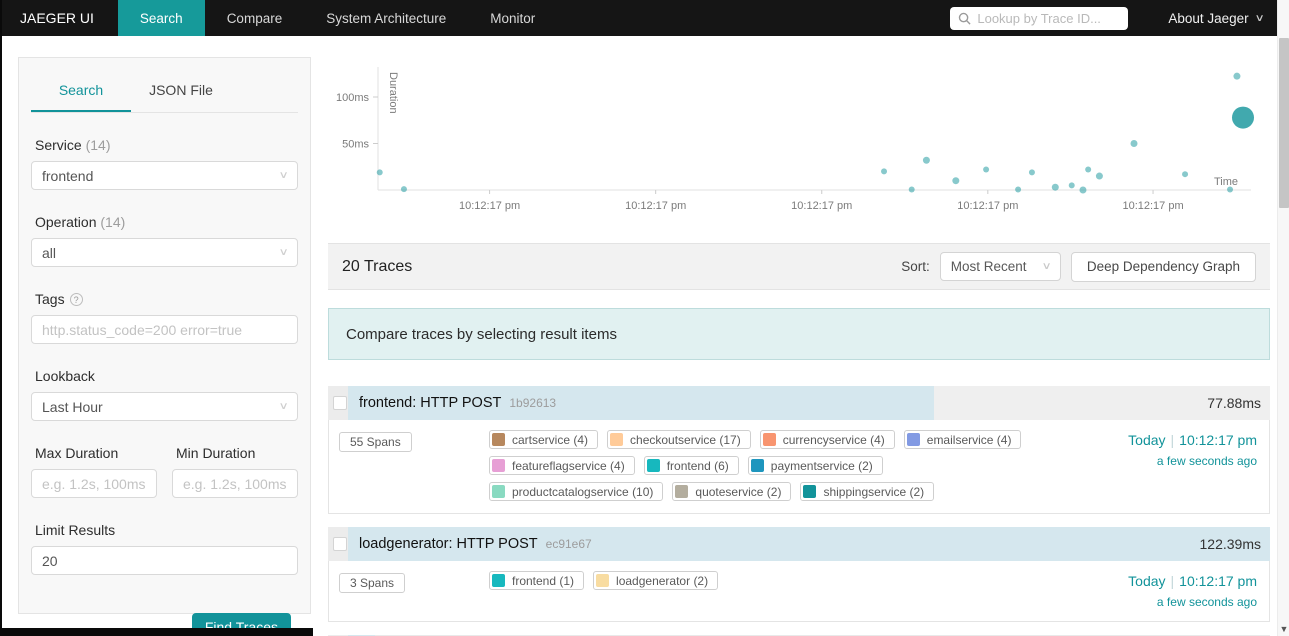 The width and height of the screenshot is (1289, 636). I want to click on service-chip: quoteservice (2), so click(732, 491).